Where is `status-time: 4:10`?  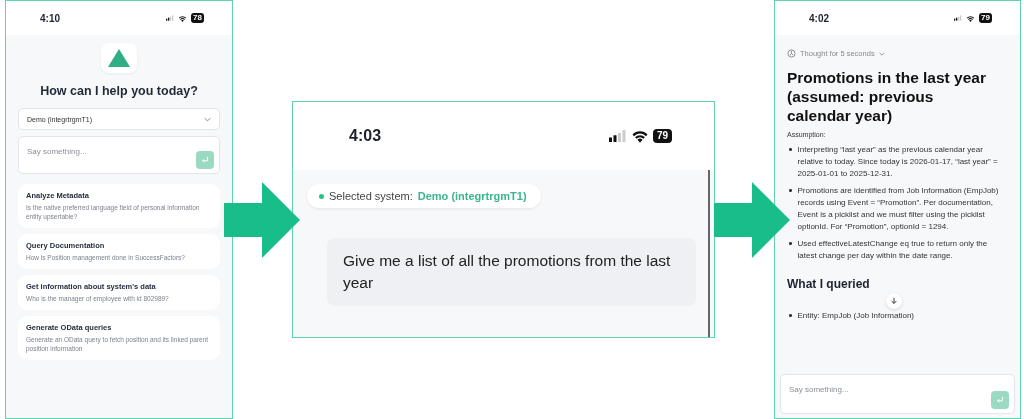
status-time: 4:10 is located at coordinates (50, 18).